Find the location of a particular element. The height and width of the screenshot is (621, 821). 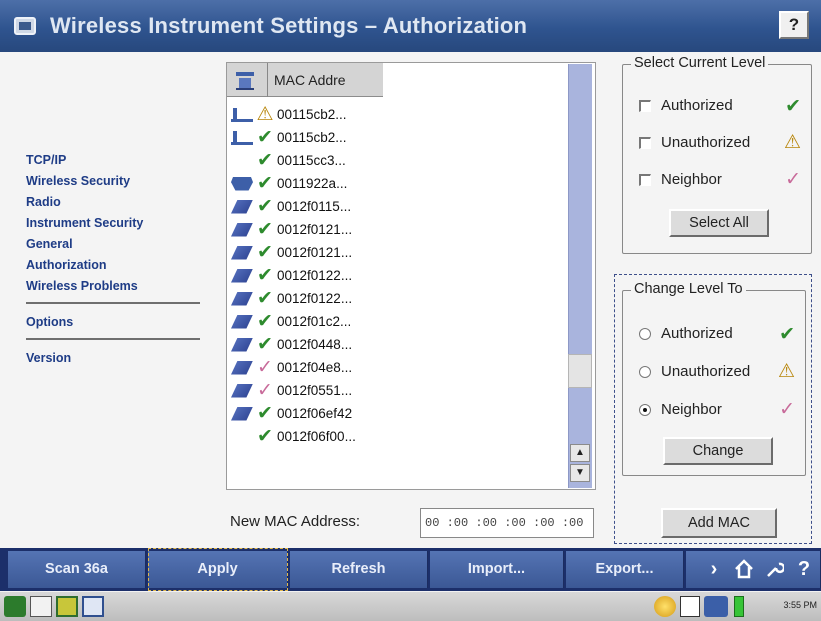

mac-address-column-header: MAC Addre is located at coordinates (321, 80).